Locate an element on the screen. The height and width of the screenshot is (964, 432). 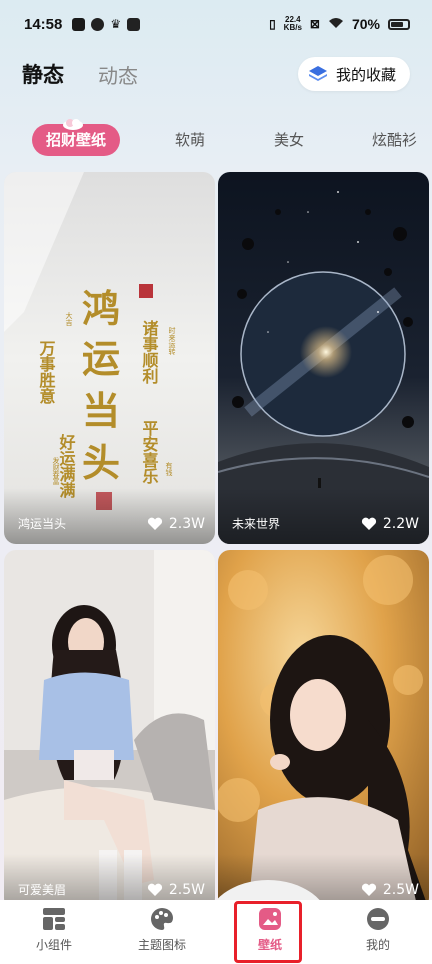
nav-label: 主题图标 is located at coordinates (161, 945).